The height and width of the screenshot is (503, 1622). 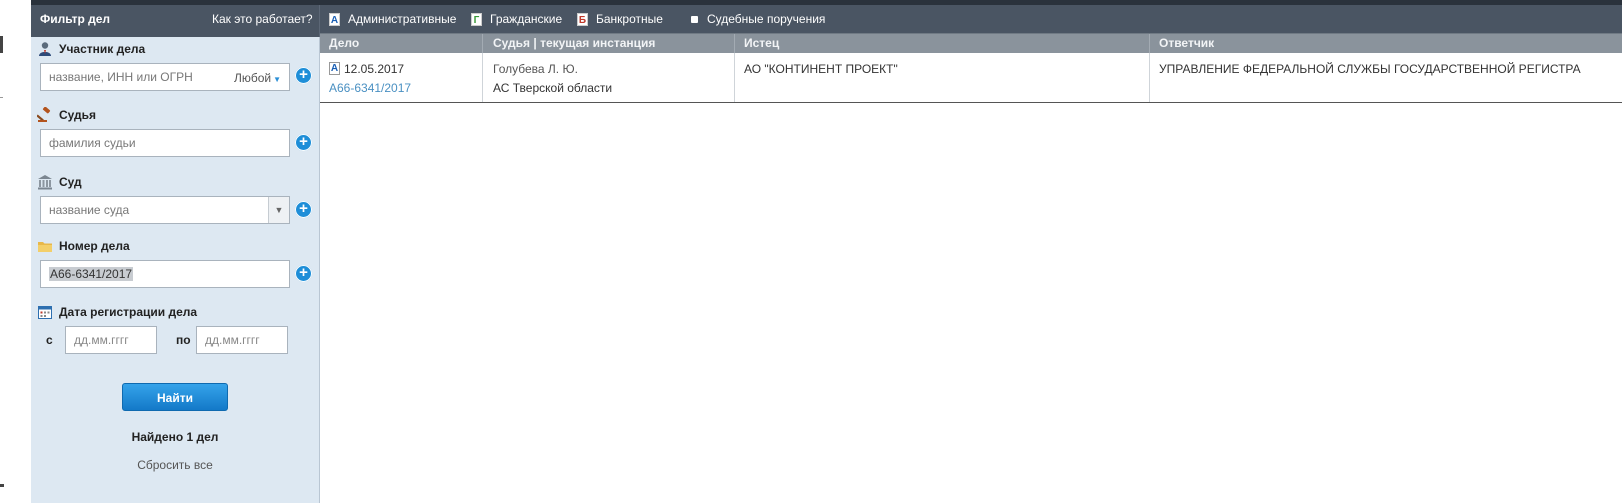 What do you see at coordinates (45, 182) in the screenshot?
I see `courthouse-icon` at bounding box center [45, 182].